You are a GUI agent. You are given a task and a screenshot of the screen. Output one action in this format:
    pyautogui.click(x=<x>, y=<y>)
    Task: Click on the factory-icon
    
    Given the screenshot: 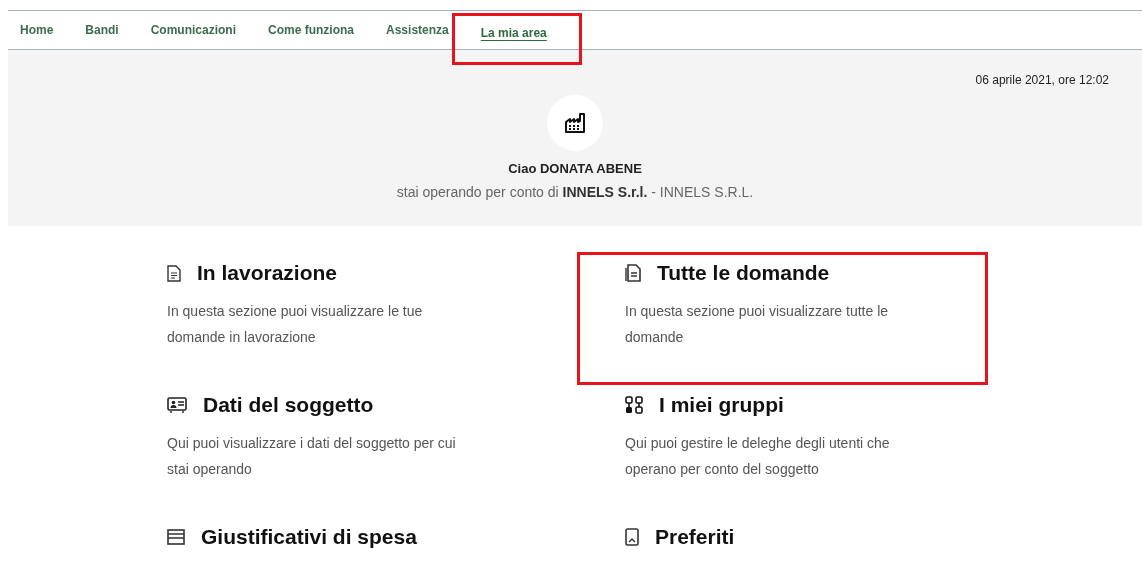 What is the action you would take?
    pyautogui.click(x=575, y=123)
    